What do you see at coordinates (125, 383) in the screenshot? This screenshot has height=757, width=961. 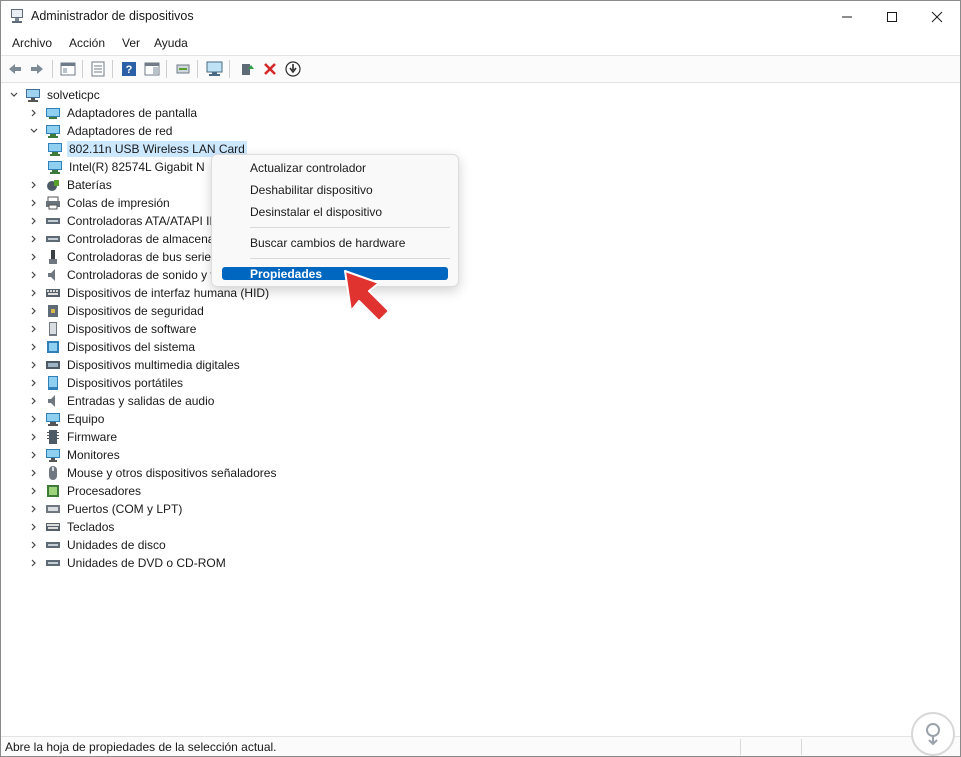 I see `tree-item-label: Dispositivos portátiles` at bounding box center [125, 383].